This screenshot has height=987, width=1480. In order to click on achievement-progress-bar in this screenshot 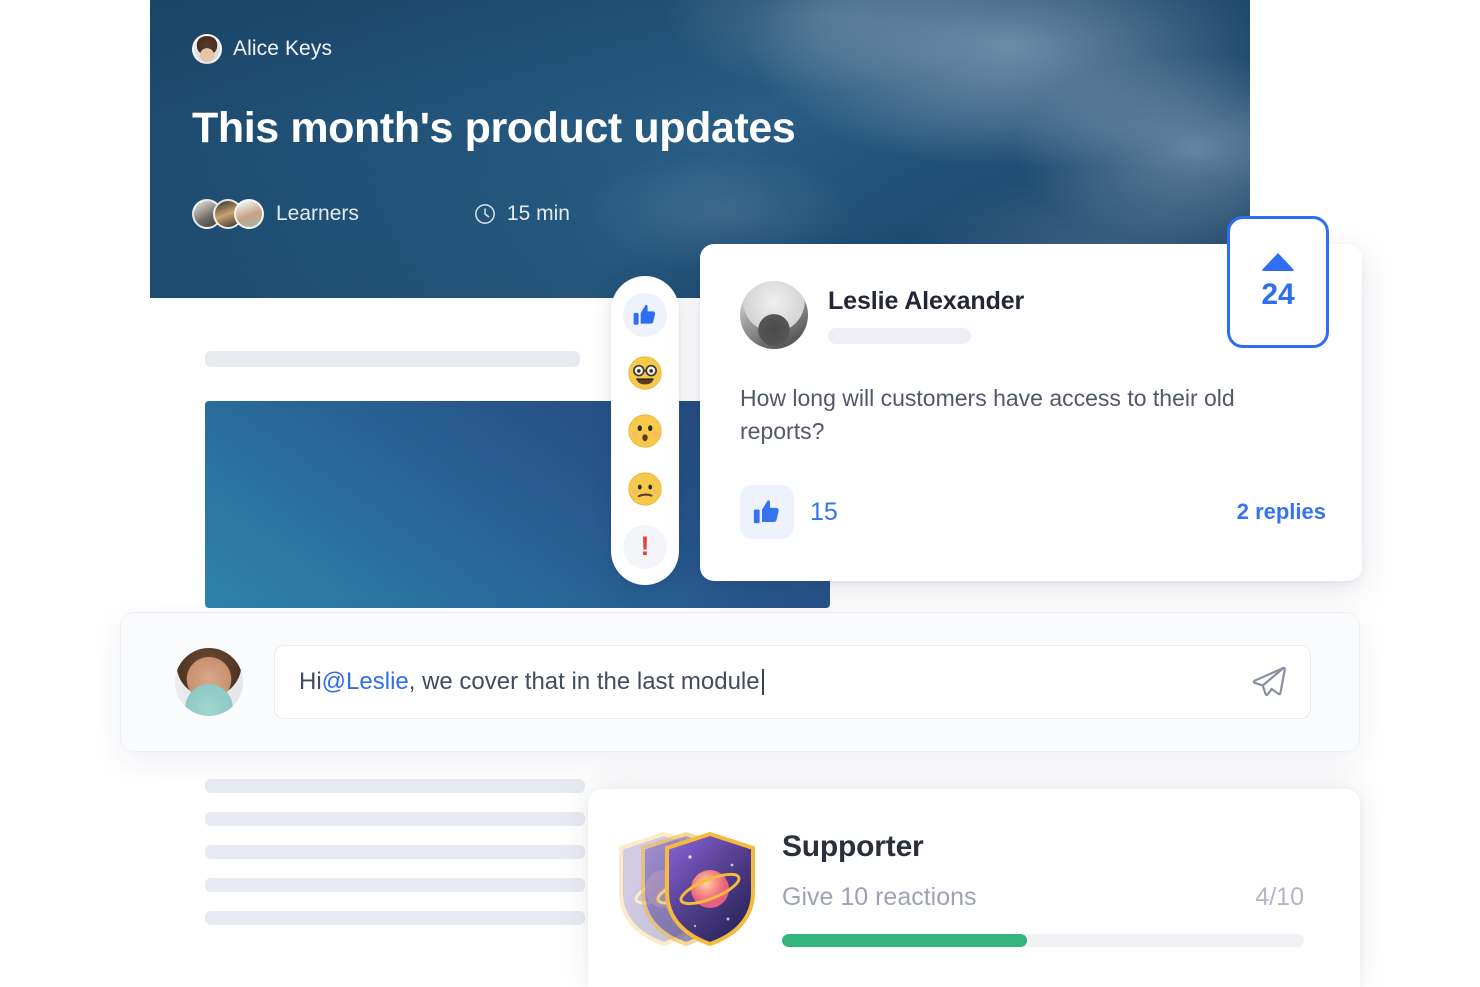, I will do `click(1043, 940)`.